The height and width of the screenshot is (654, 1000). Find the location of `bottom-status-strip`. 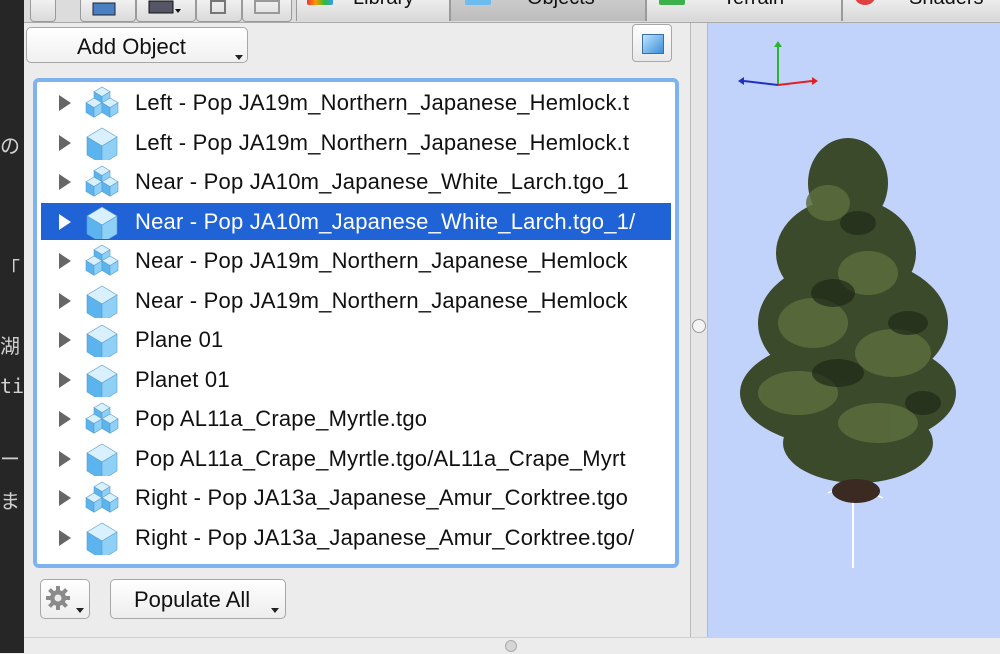

bottom-status-strip is located at coordinates (512, 645).